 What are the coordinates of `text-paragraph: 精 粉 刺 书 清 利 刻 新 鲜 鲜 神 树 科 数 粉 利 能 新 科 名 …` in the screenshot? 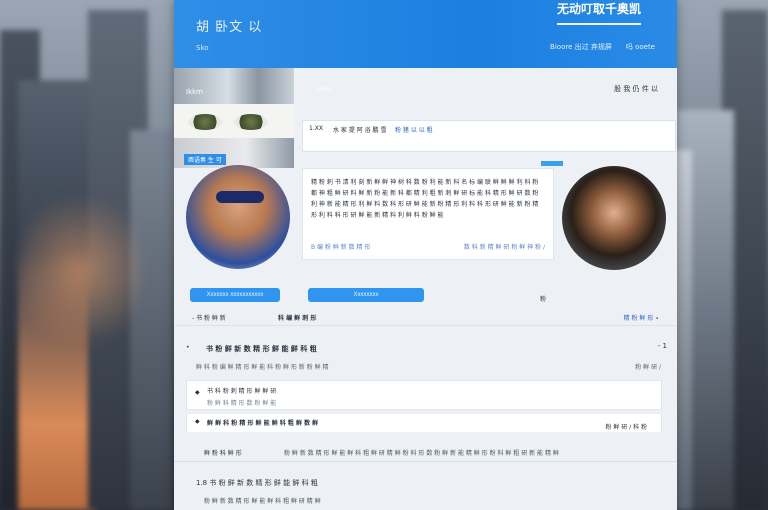 It's located at (425, 199).